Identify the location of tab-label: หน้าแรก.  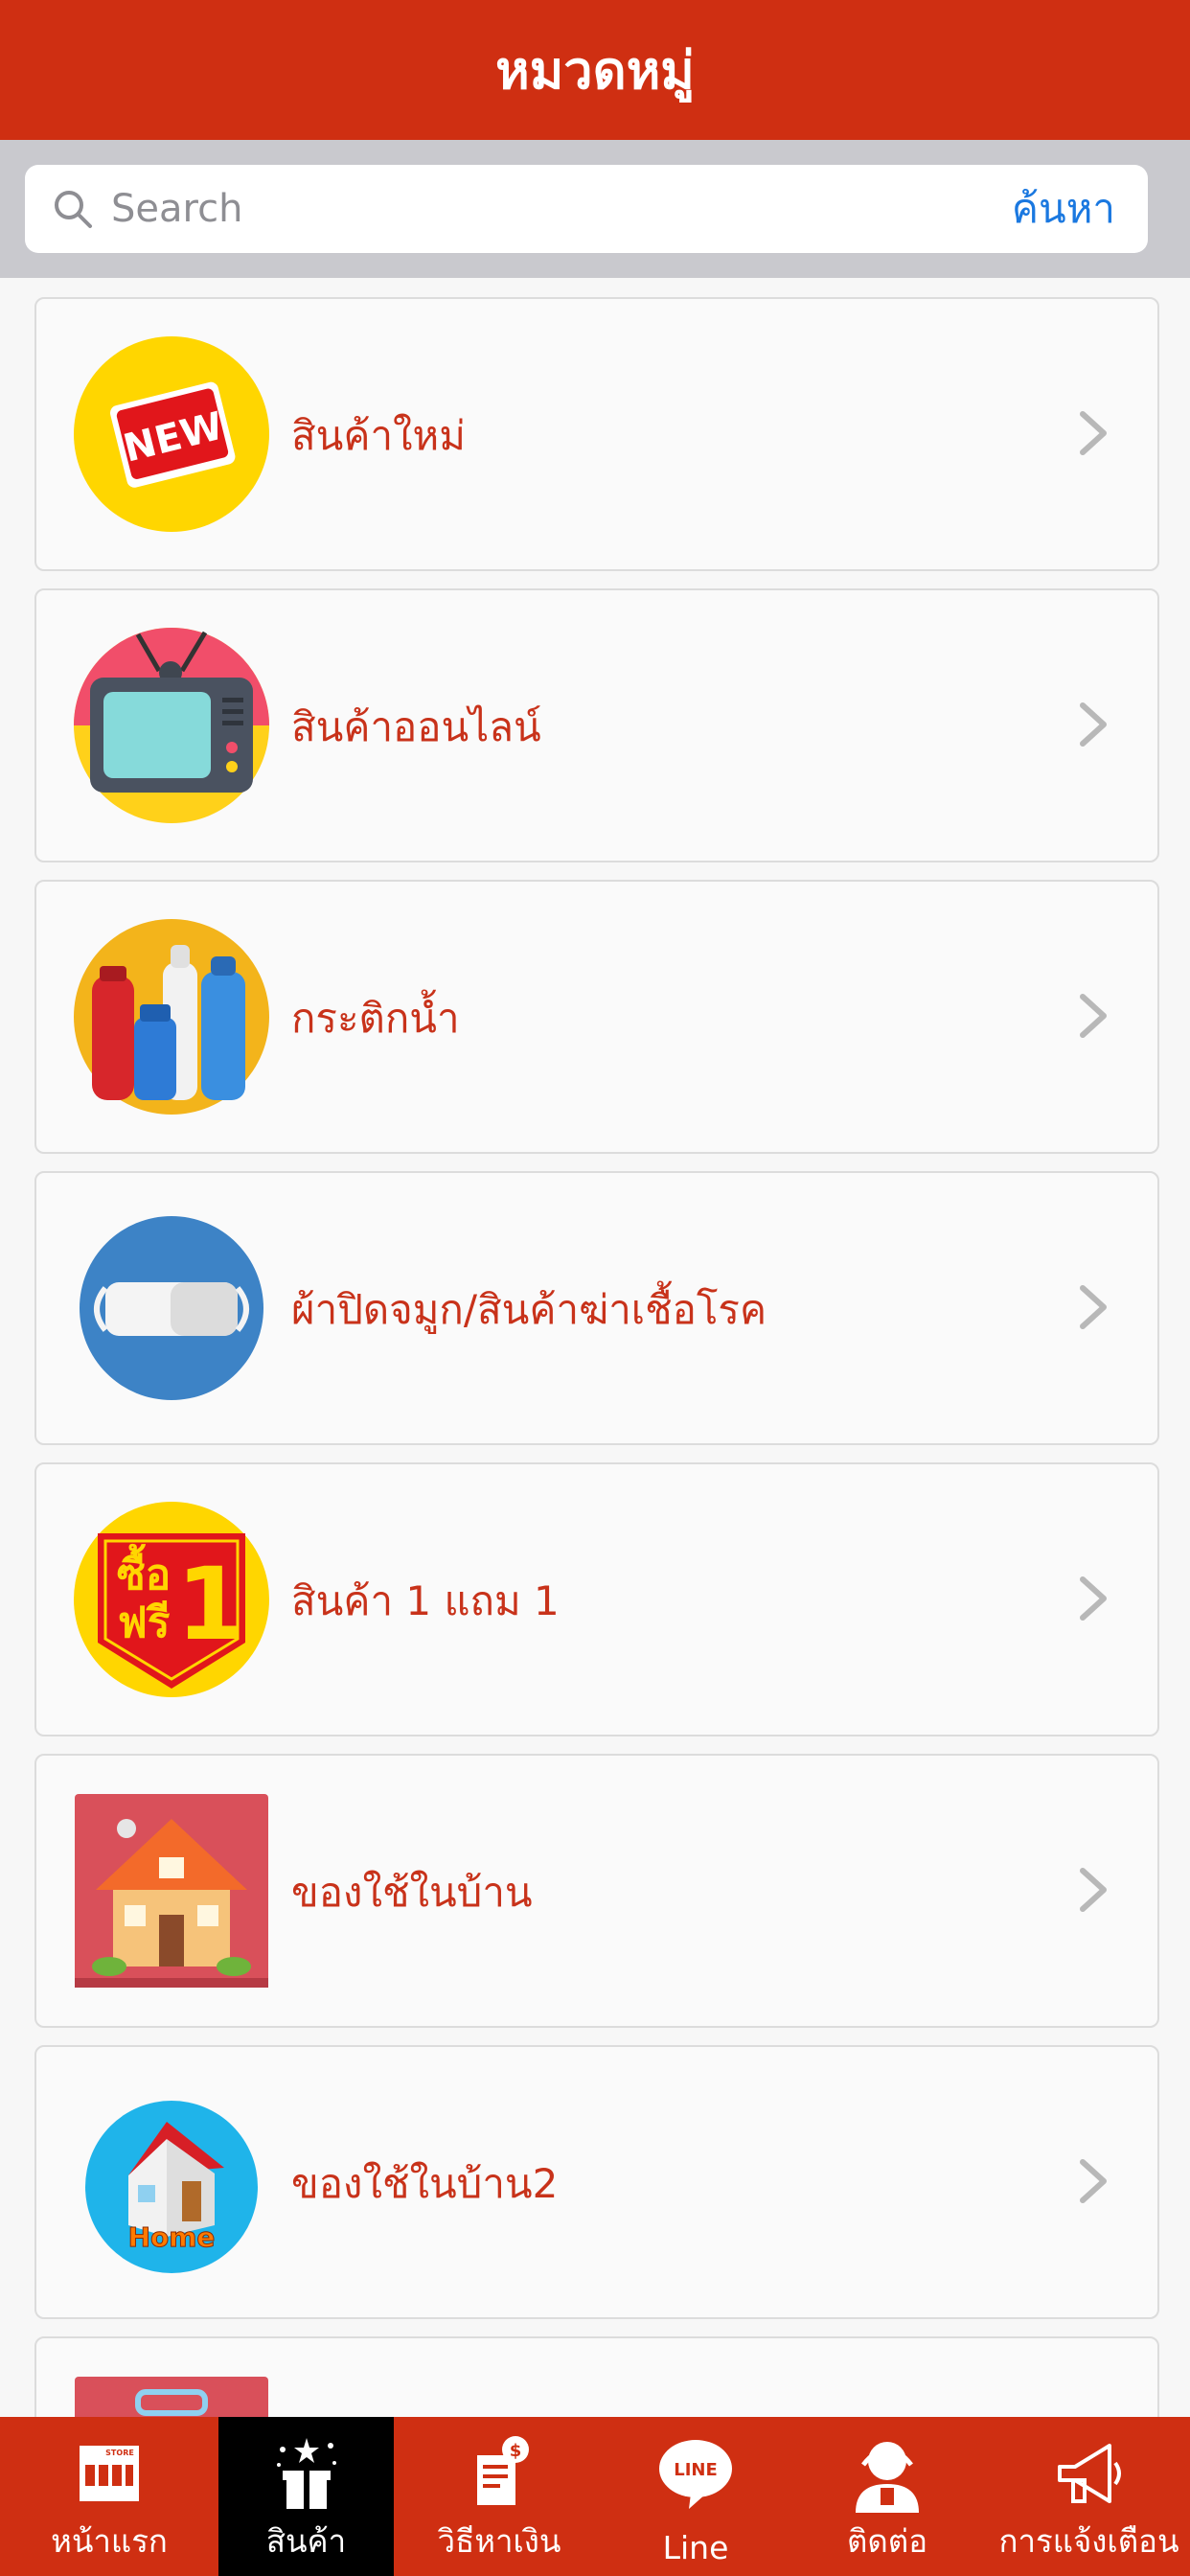
(109, 2541).